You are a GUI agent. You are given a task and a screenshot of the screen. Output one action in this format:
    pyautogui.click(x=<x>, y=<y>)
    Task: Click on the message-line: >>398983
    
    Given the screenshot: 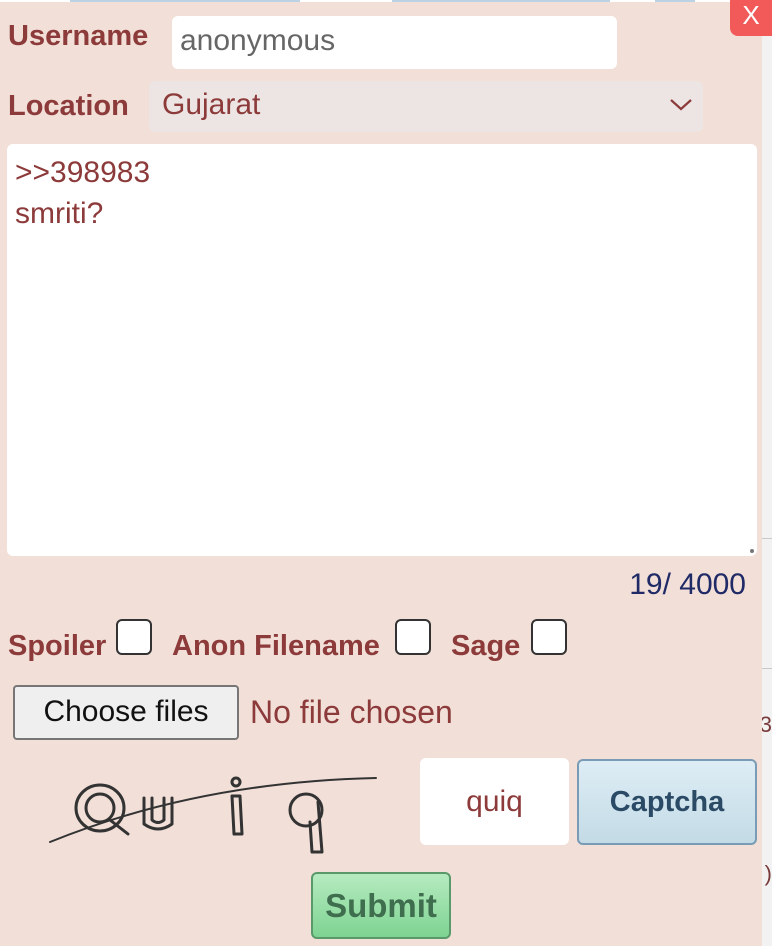 What is the action you would take?
    pyautogui.click(x=83, y=172)
    